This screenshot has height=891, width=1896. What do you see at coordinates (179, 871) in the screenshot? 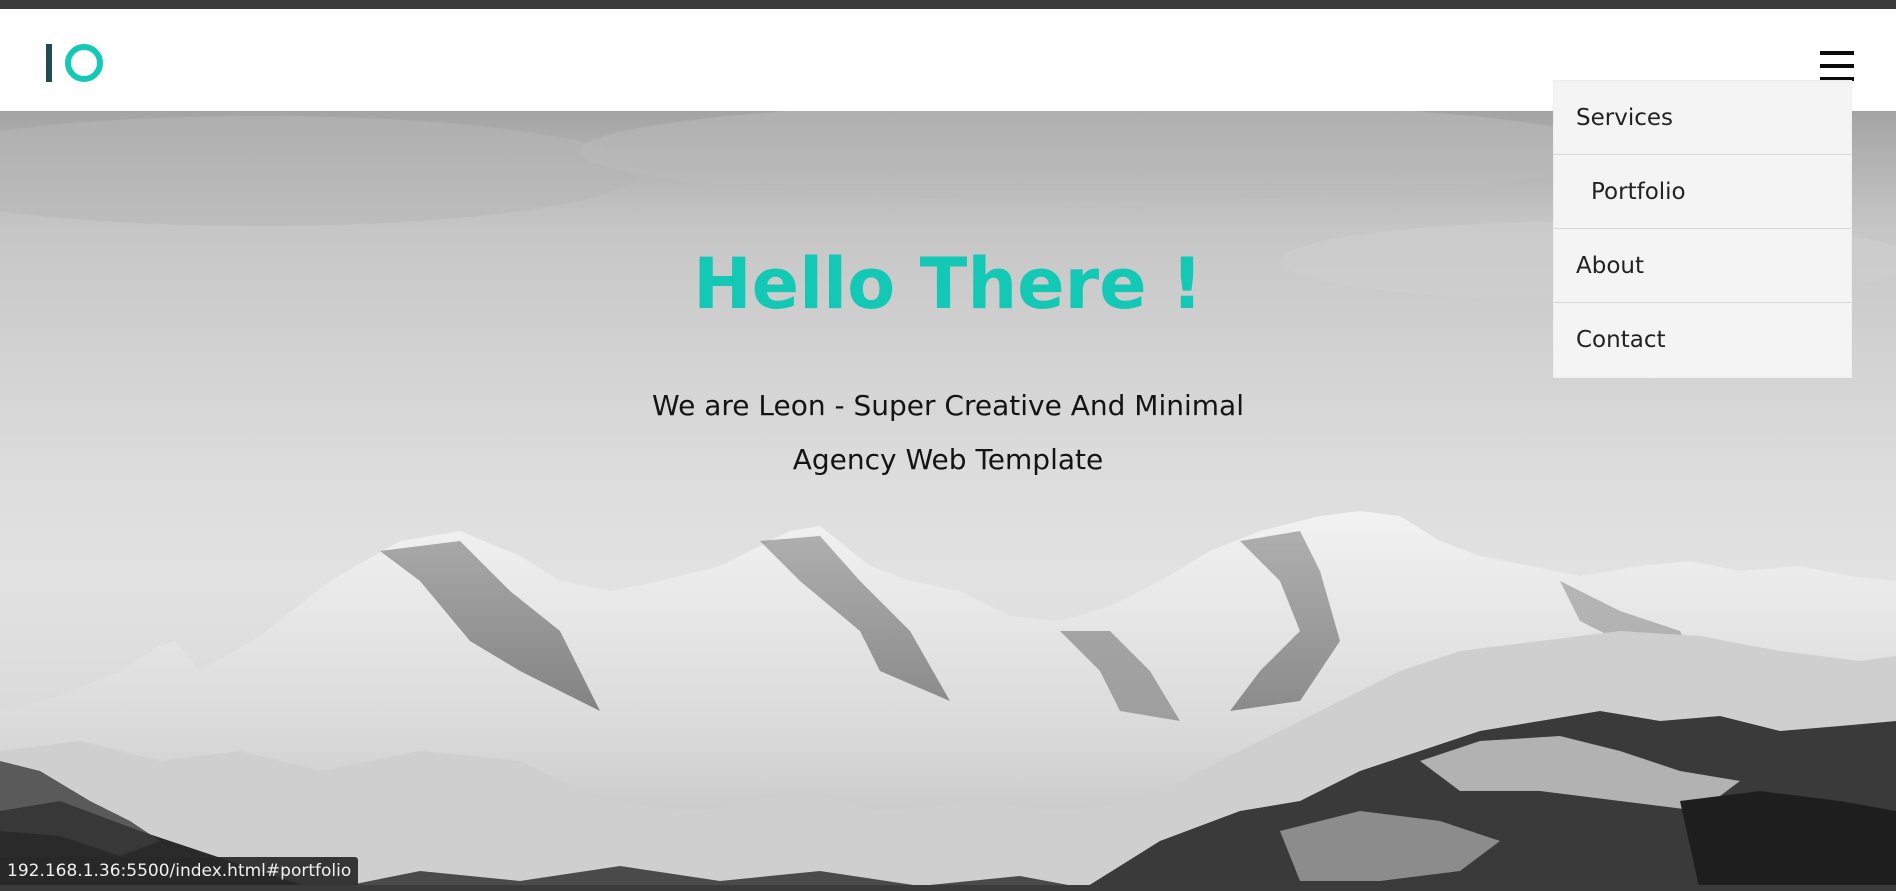
I see `status-bar-url: 192.168.1.36:5500/index.html#portfolio` at bounding box center [179, 871].